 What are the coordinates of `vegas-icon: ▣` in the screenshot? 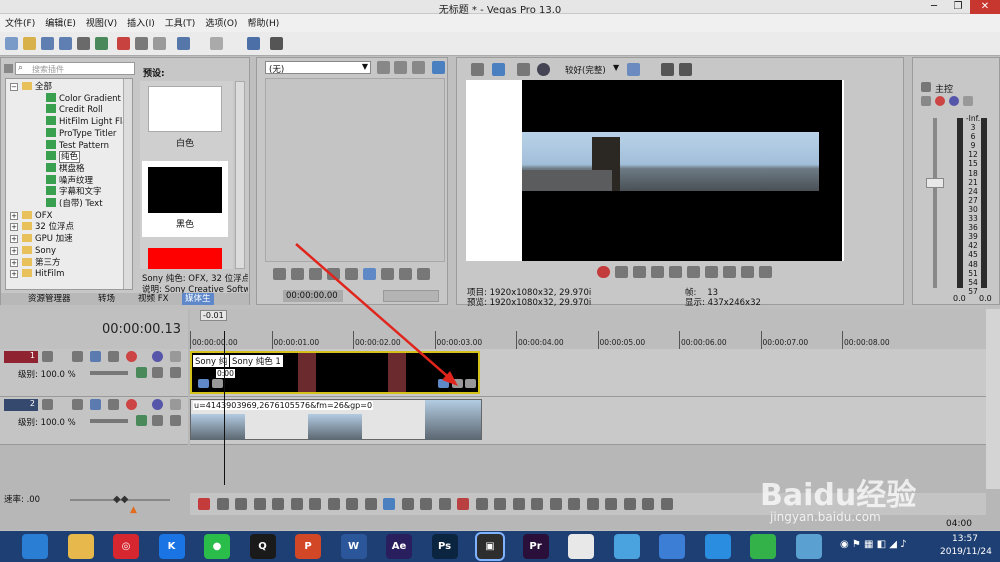 It's located at (490, 546).